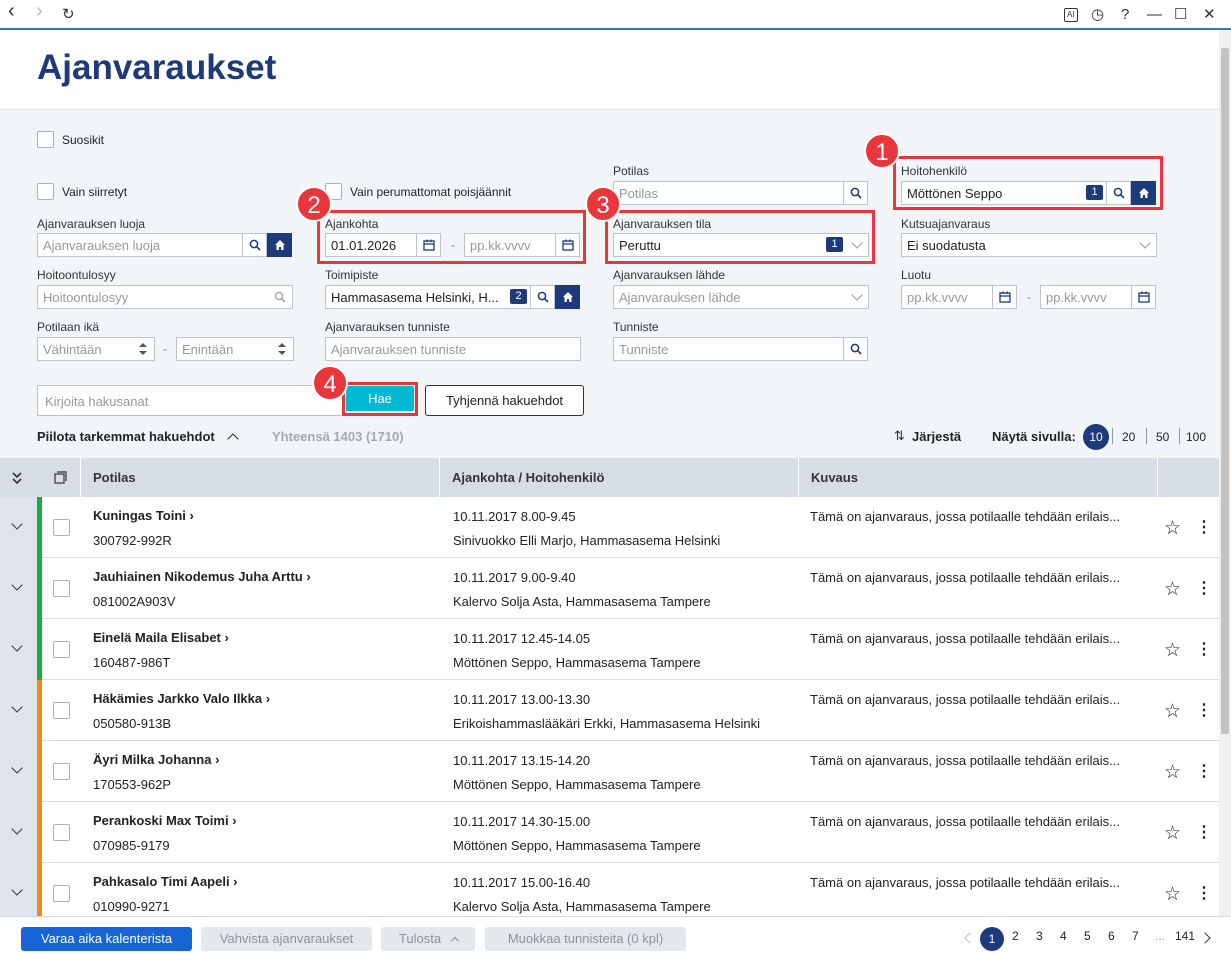 This screenshot has height=955, width=1231. I want to click on maximize-icon: ☐, so click(1180, 15).